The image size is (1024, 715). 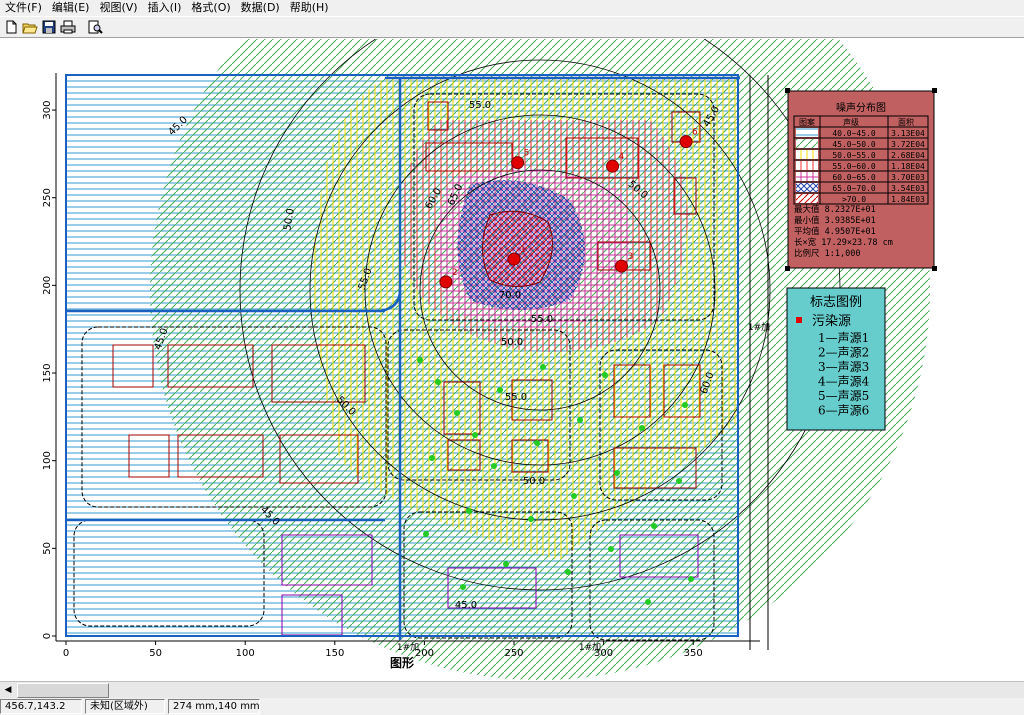 What do you see at coordinates (835, 209) in the screenshot?
I see `legend-stat: 最大值 8.2327E+01` at bounding box center [835, 209].